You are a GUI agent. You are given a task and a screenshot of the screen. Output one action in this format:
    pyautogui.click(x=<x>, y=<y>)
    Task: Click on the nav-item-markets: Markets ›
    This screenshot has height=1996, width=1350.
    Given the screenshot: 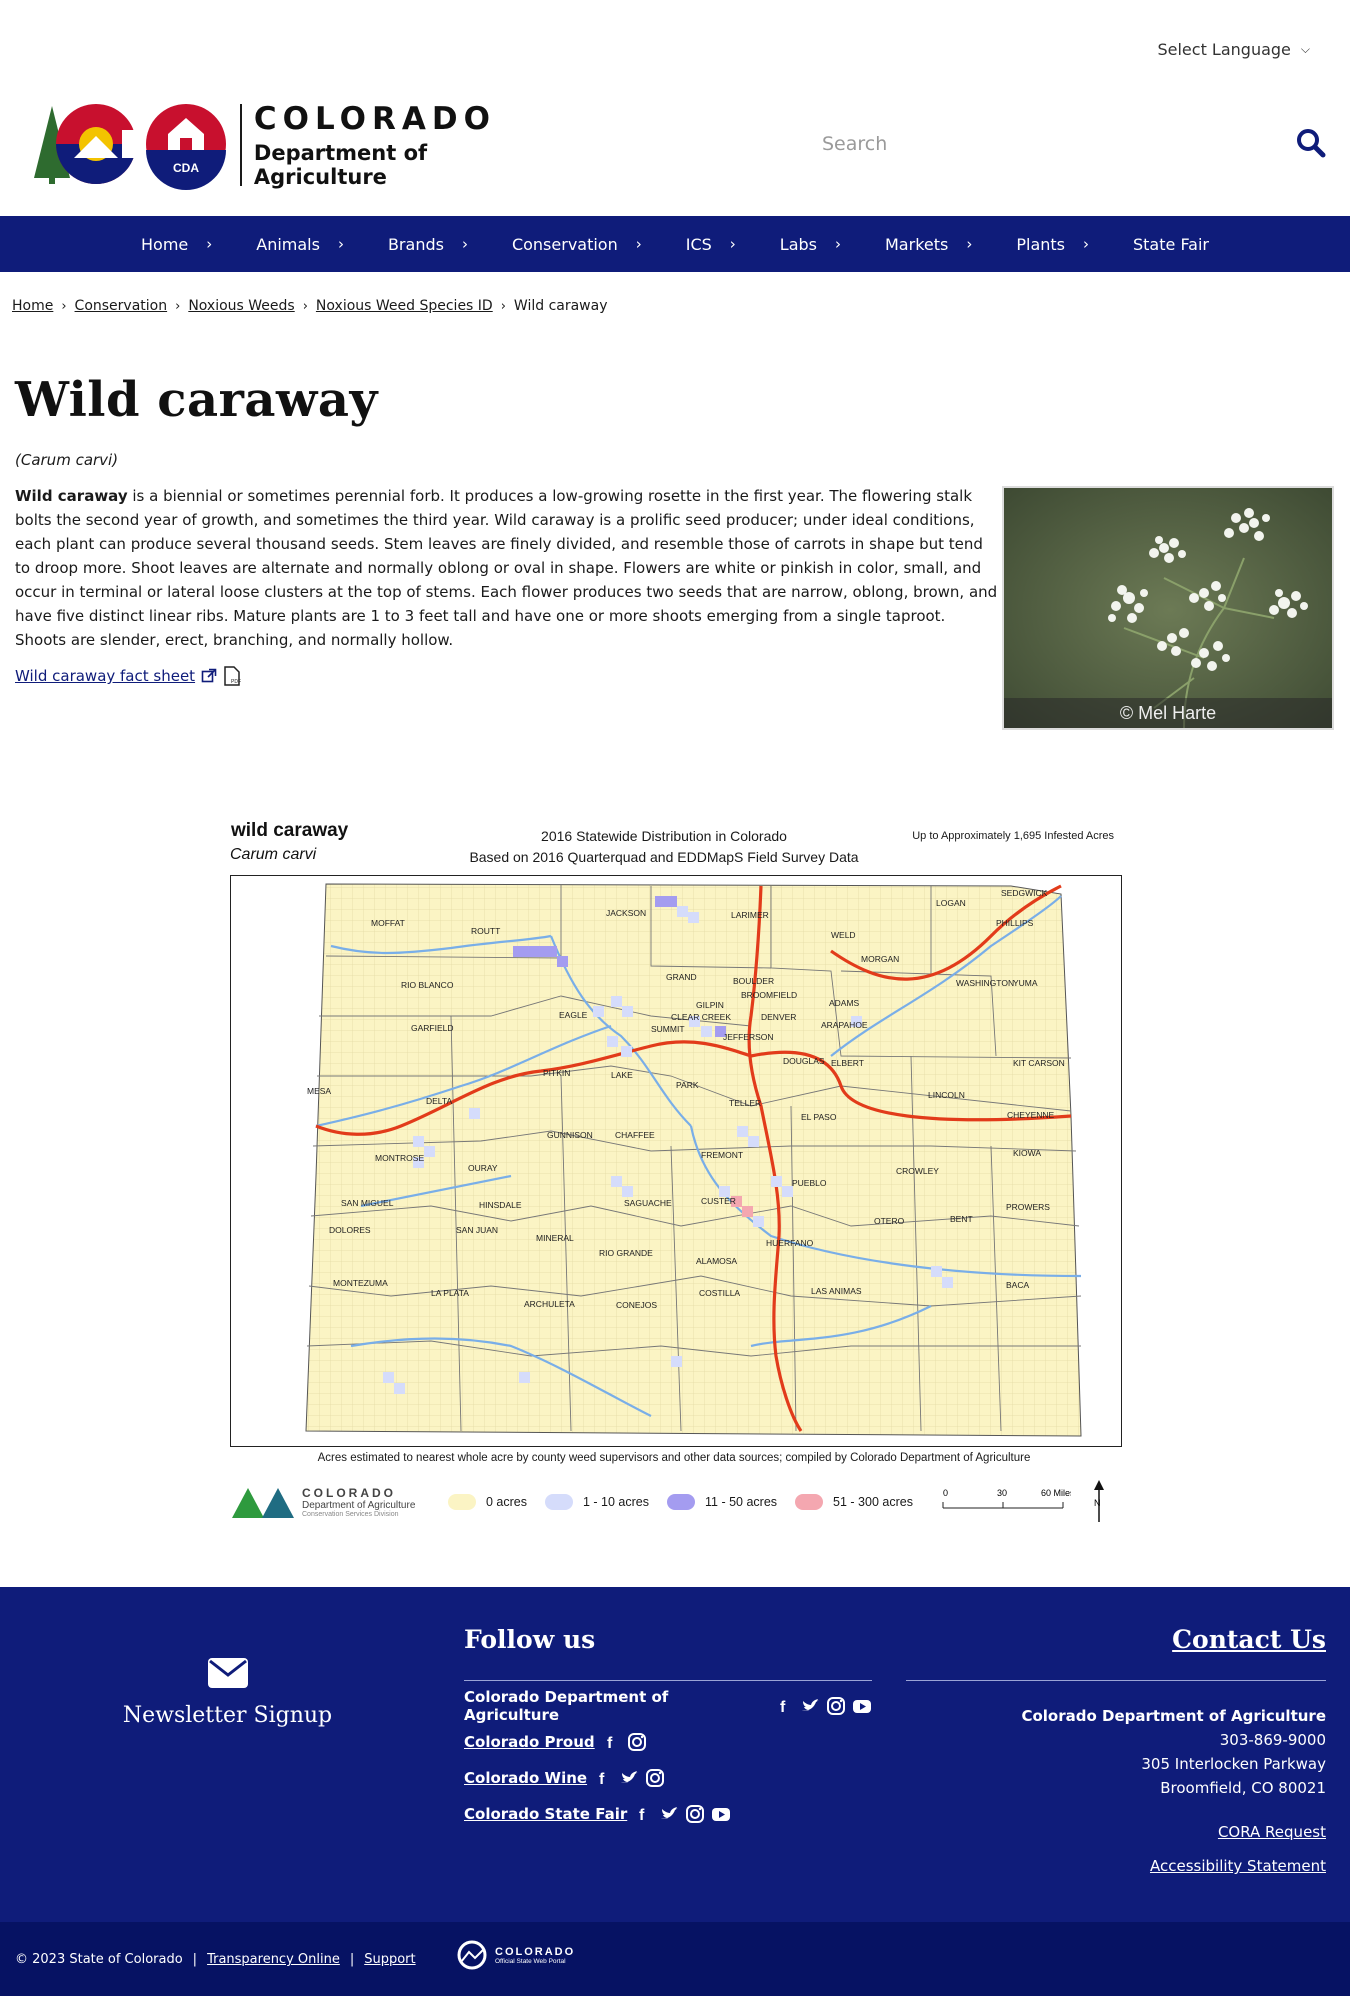 What is the action you would take?
    pyautogui.click(x=928, y=244)
    